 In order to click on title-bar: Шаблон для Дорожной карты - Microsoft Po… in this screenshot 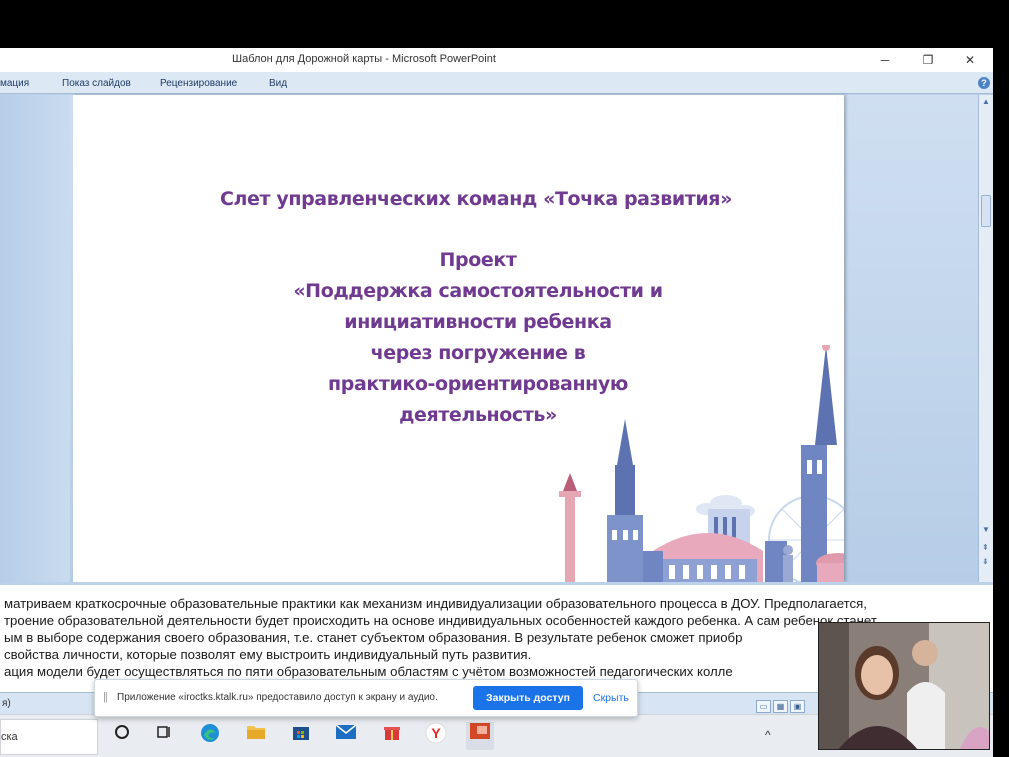, I will do `click(496, 60)`.